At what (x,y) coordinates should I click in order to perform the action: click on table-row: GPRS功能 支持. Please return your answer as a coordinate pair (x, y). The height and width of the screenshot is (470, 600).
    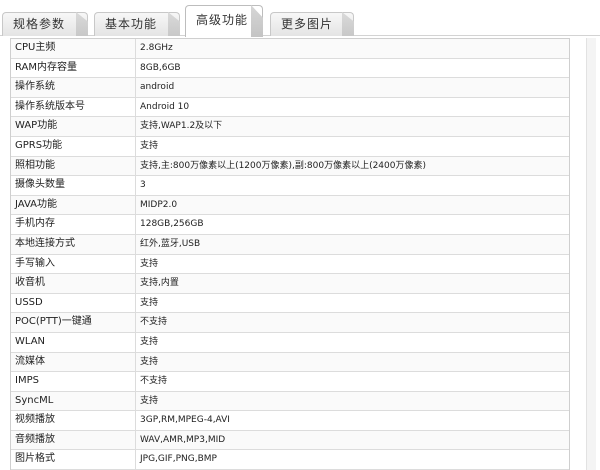
    Looking at the image, I should click on (290, 146).